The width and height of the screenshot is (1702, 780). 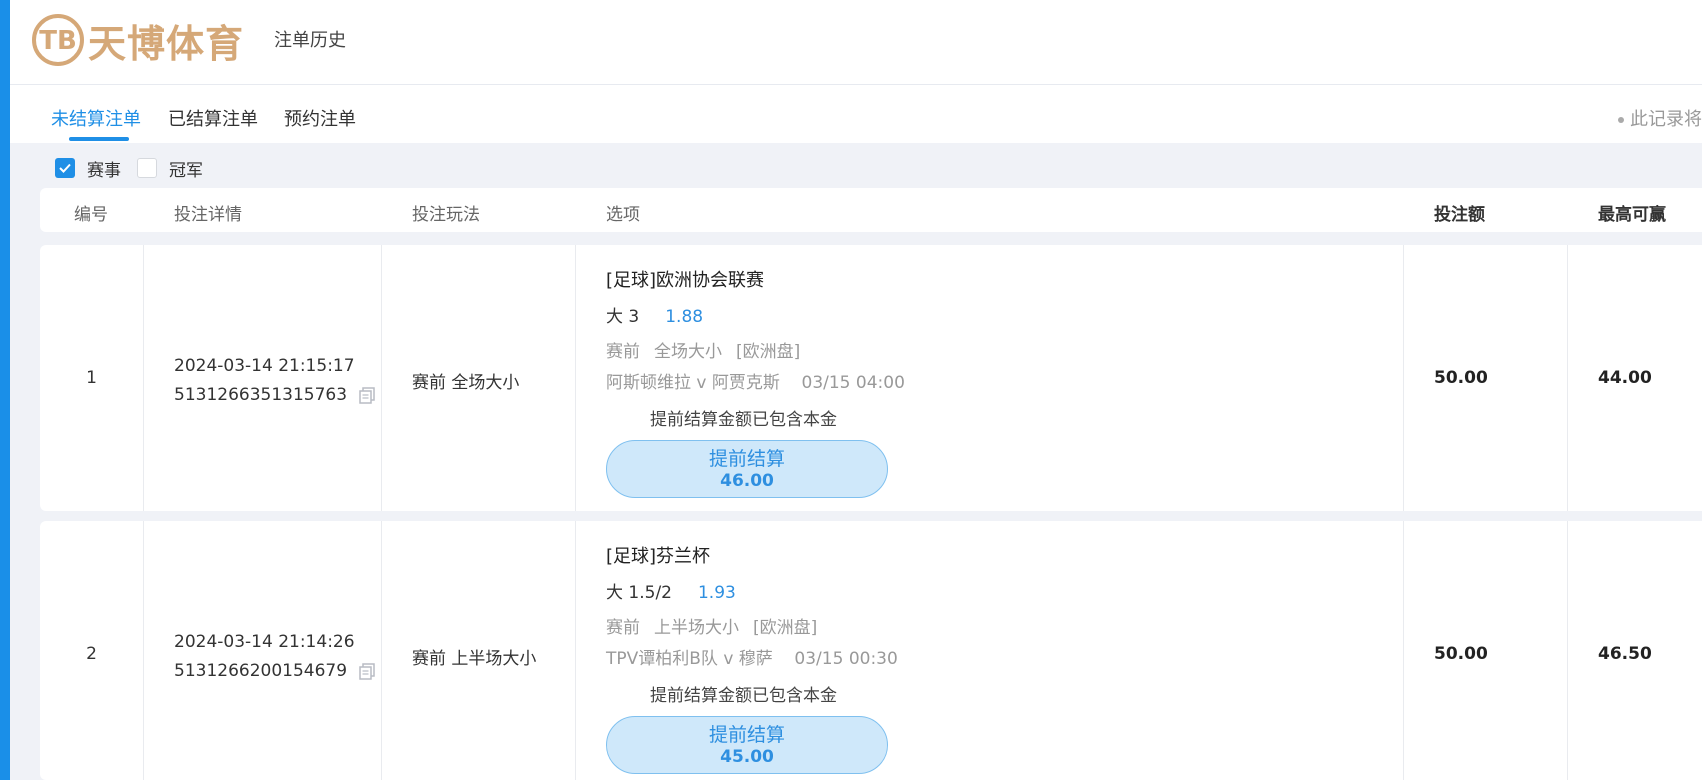 What do you see at coordinates (1625, 378) in the screenshot?
I see `max-win-amount: 44.00` at bounding box center [1625, 378].